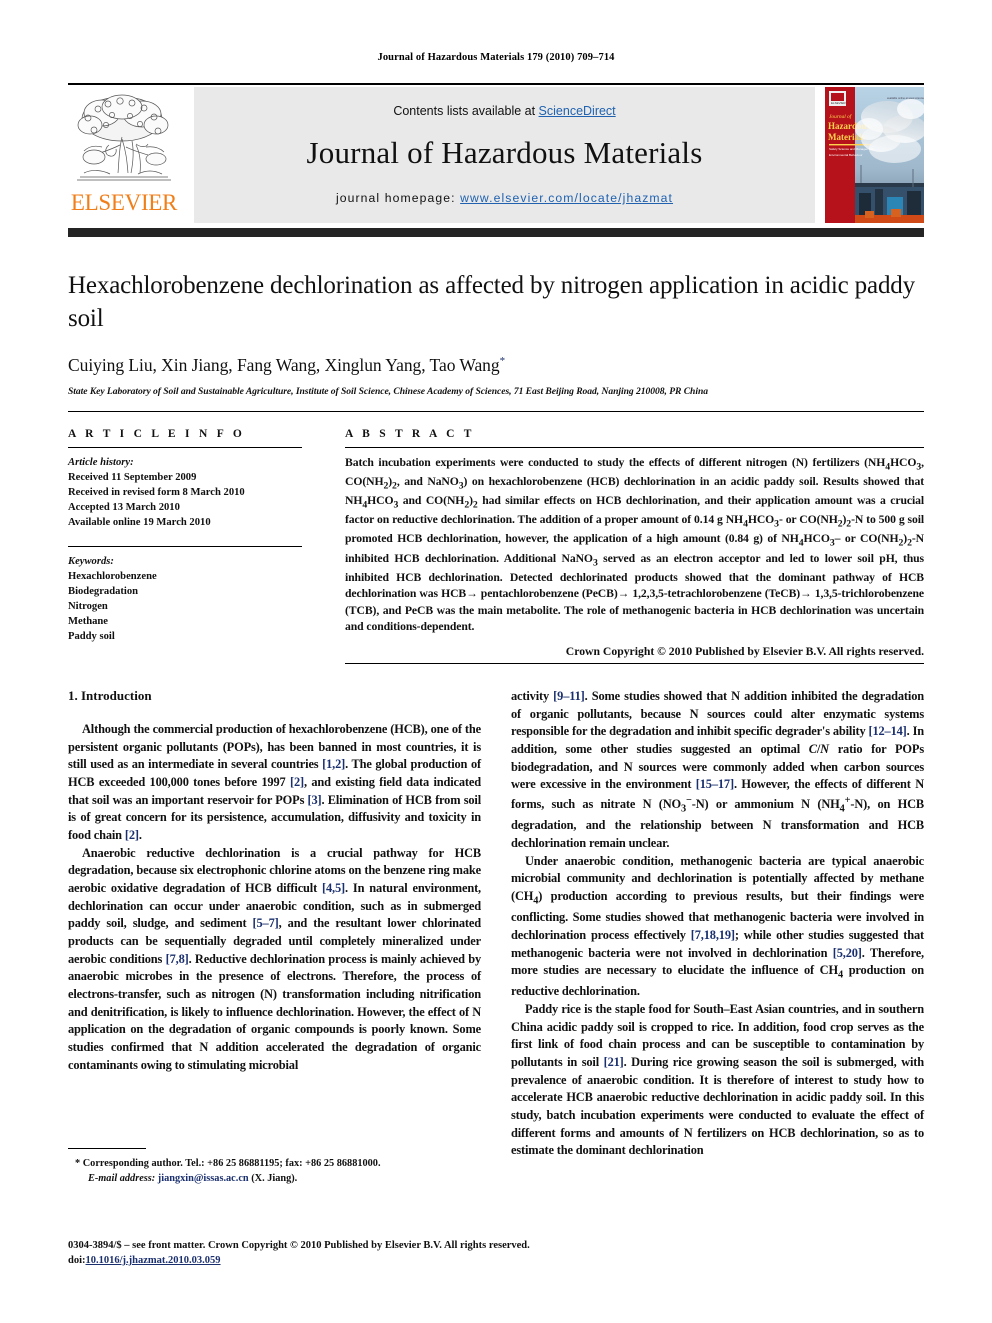 The height and width of the screenshot is (1323, 992). What do you see at coordinates (88, 622) in the screenshot?
I see `keyword-item: Methane` at bounding box center [88, 622].